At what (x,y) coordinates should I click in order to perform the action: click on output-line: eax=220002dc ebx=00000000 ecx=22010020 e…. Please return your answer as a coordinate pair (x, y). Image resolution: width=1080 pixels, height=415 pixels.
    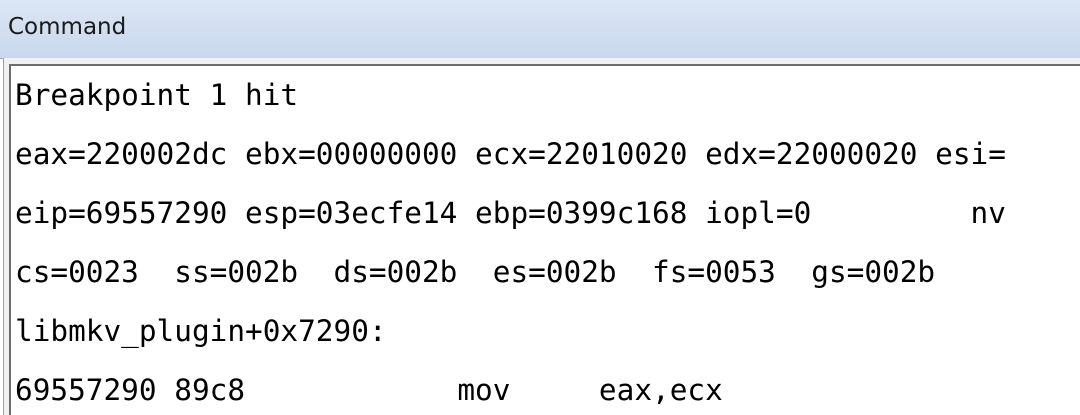
    Looking at the image, I should click on (510, 154).